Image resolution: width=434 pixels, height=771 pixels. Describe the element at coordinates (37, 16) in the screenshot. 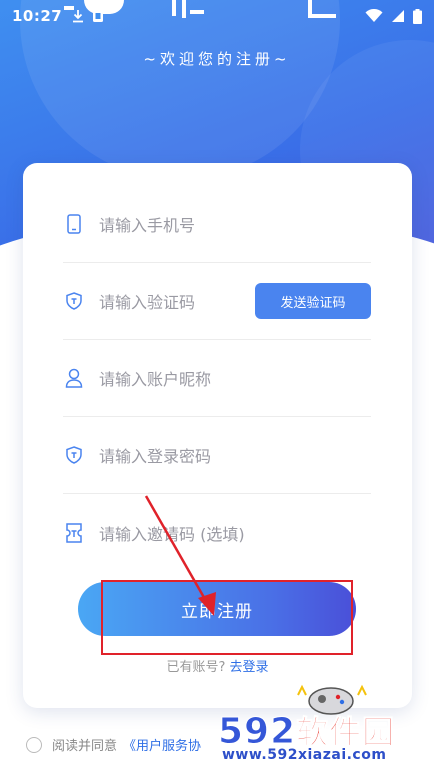

I see `status-time: 10:27` at that location.